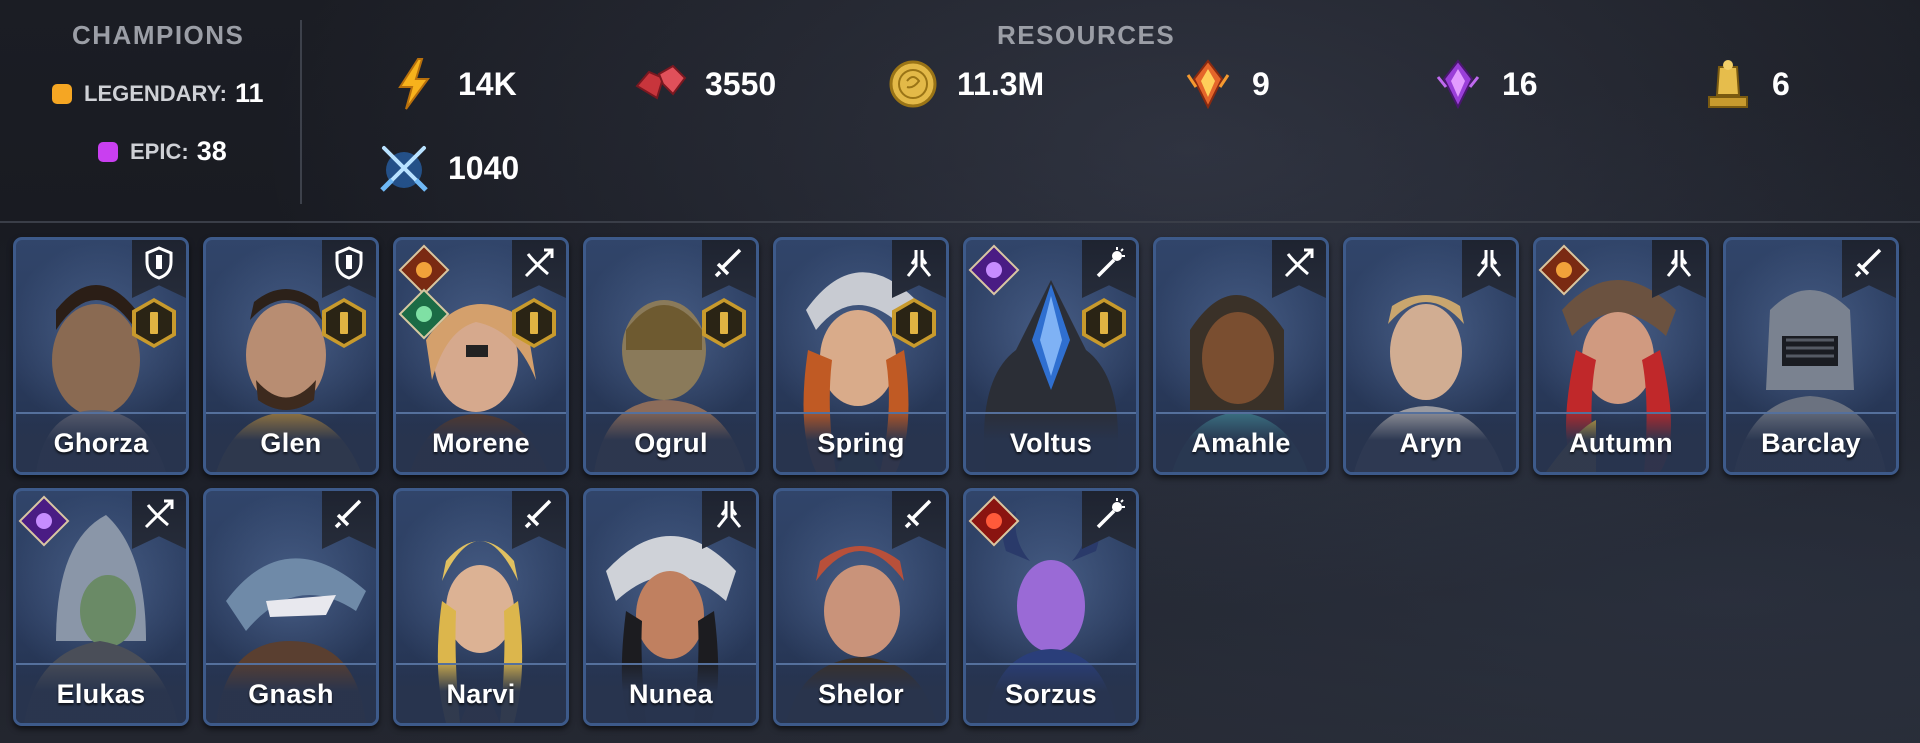  What do you see at coordinates (62, 93) in the screenshot?
I see `legendary-dot-icon` at bounding box center [62, 93].